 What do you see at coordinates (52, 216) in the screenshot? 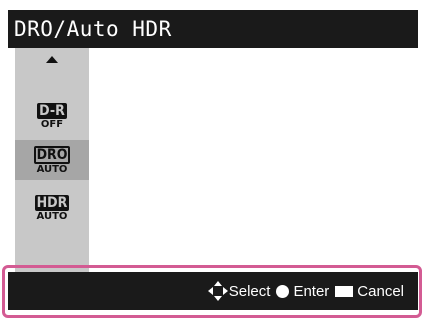
I see `hdr-auto-icon-bottom: AUTO` at bounding box center [52, 216].